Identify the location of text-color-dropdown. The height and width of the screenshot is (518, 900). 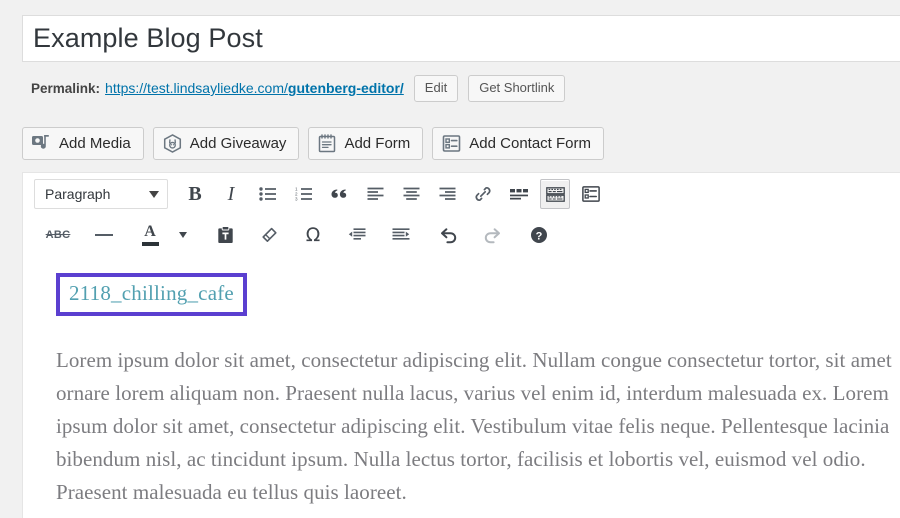
(183, 235).